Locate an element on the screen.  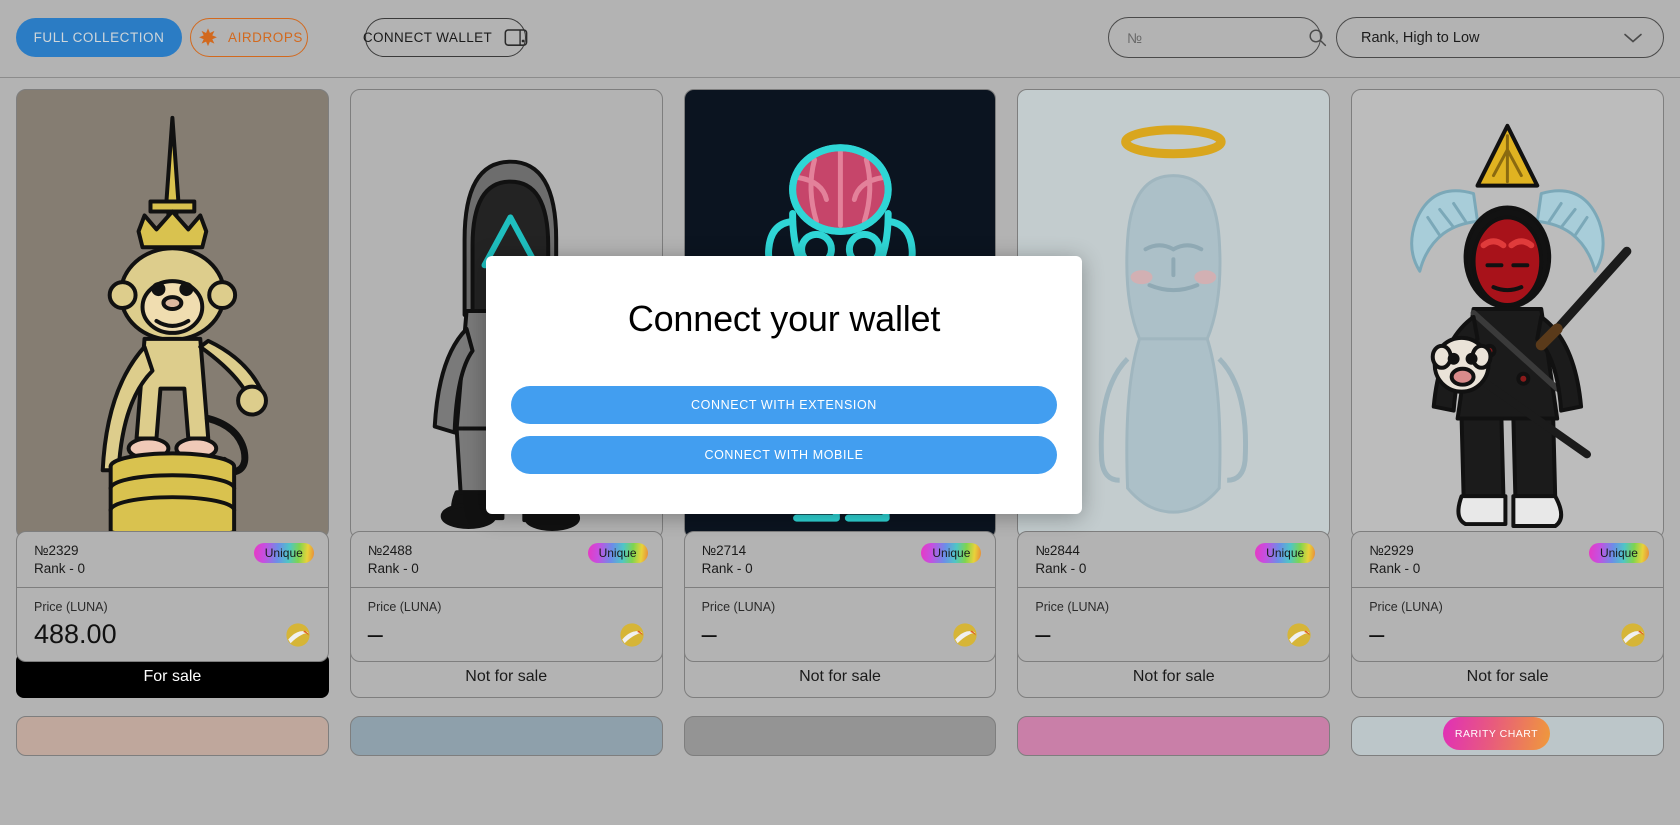
connect-with-extension-button: CONNECT WITH EXTENSION is located at coordinates (784, 405).